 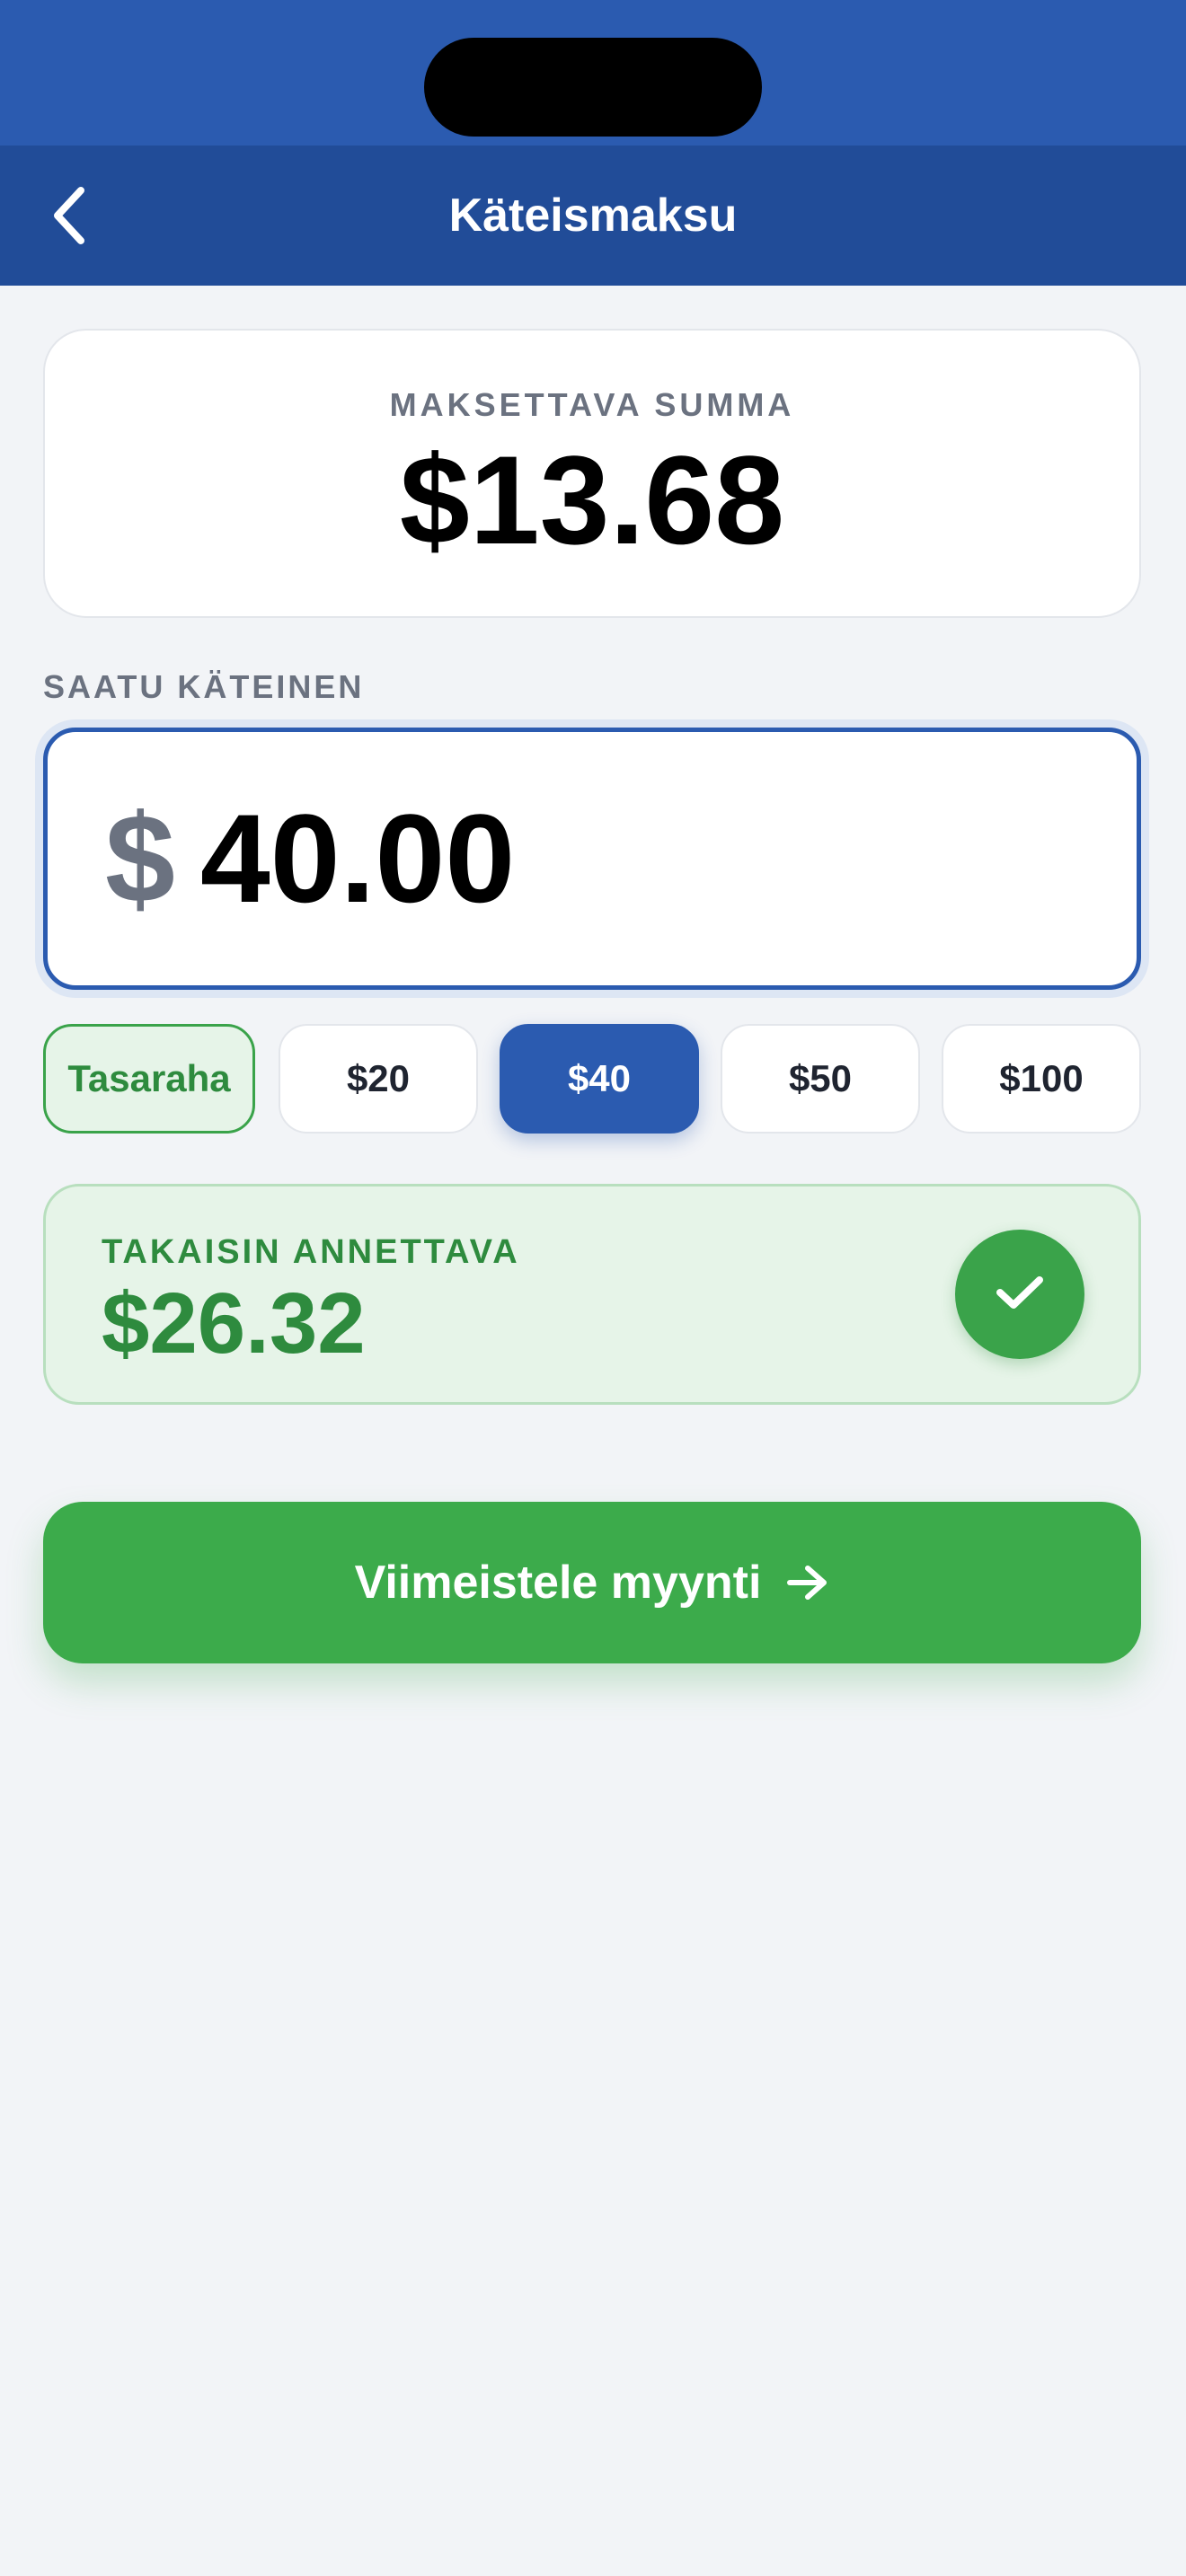 I want to click on amount-due-label: MAKSETTAVA SUMMA, so click(x=592, y=404).